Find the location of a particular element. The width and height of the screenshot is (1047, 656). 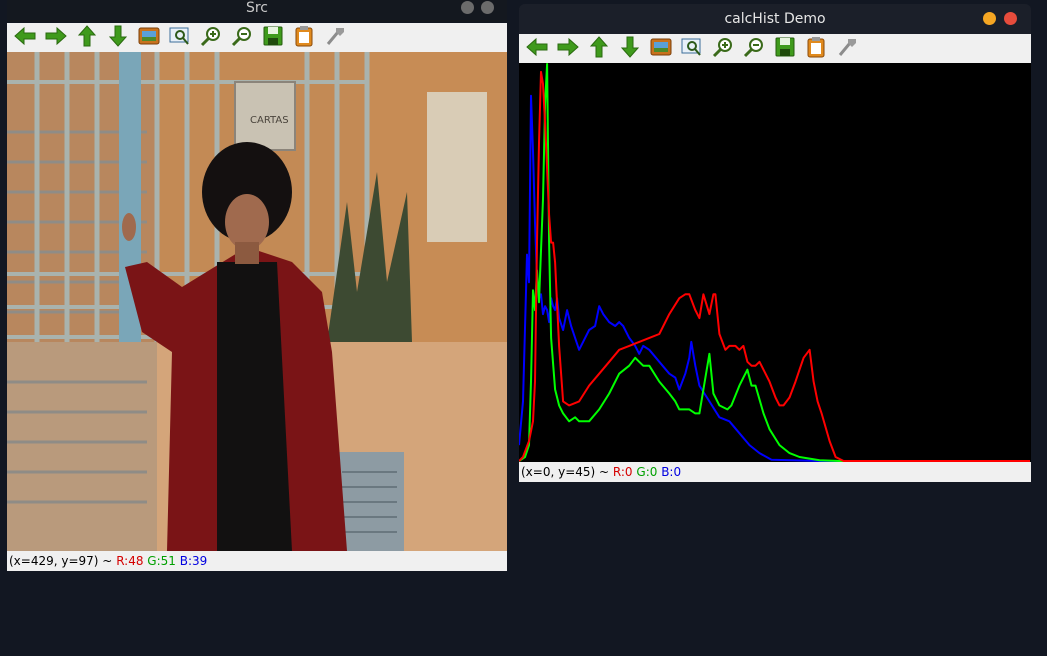

src-titlebar: Src is located at coordinates (257, 11).